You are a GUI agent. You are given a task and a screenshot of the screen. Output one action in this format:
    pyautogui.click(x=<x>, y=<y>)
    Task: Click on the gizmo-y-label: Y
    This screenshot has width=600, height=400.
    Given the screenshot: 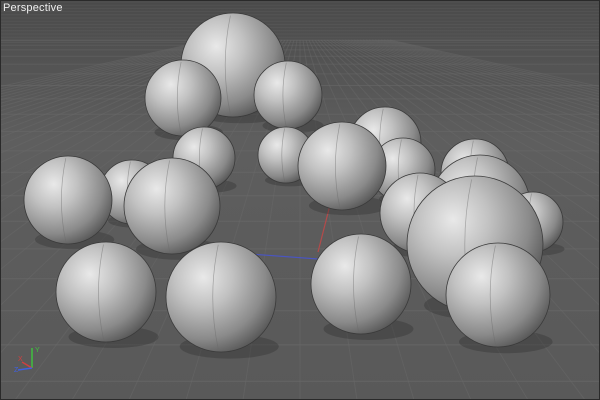 What is the action you would take?
    pyautogui.click(x=37, y=350)
    